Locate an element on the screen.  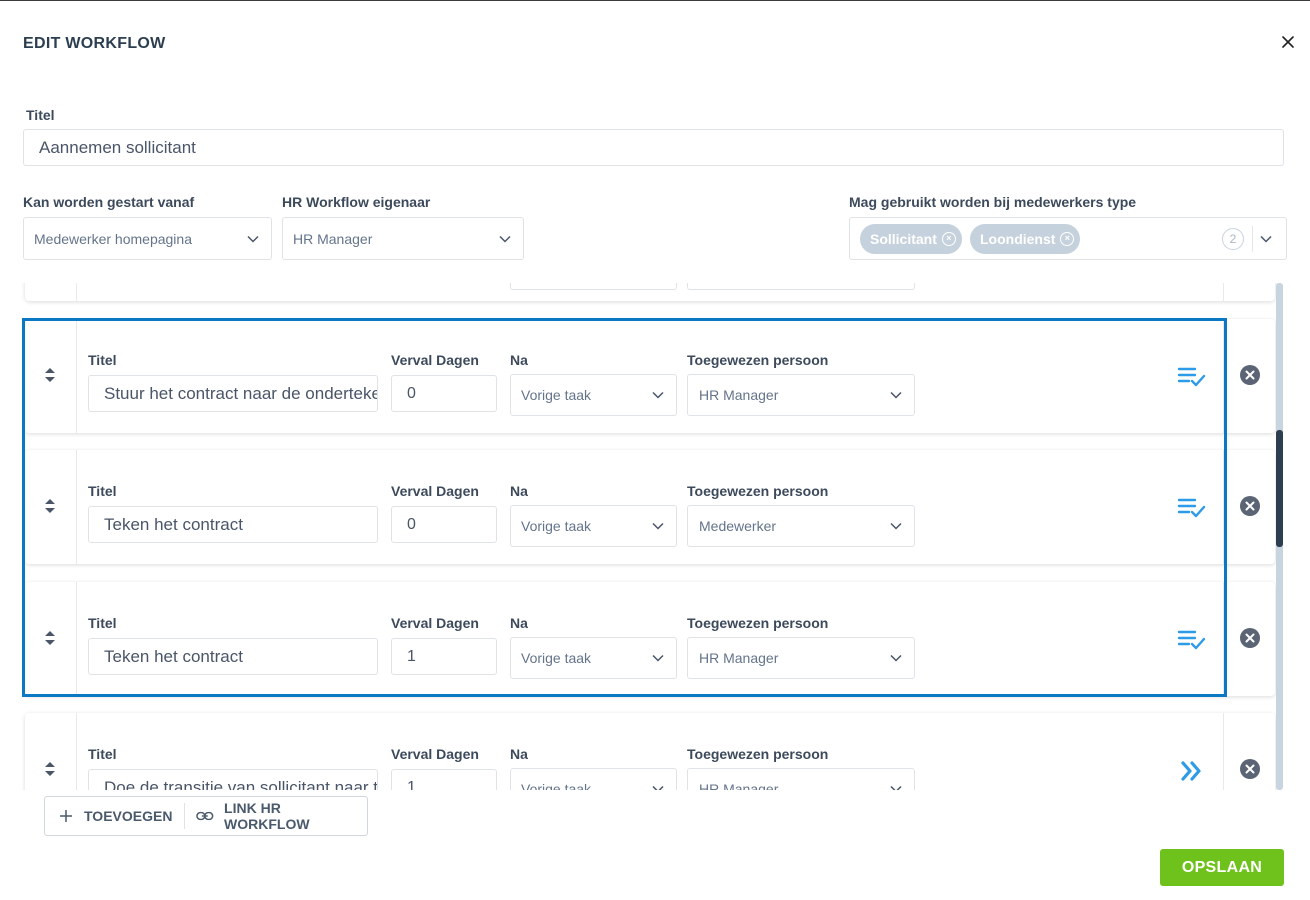
task-assignee-value: Medewerker is located at coordinates (738, 526).